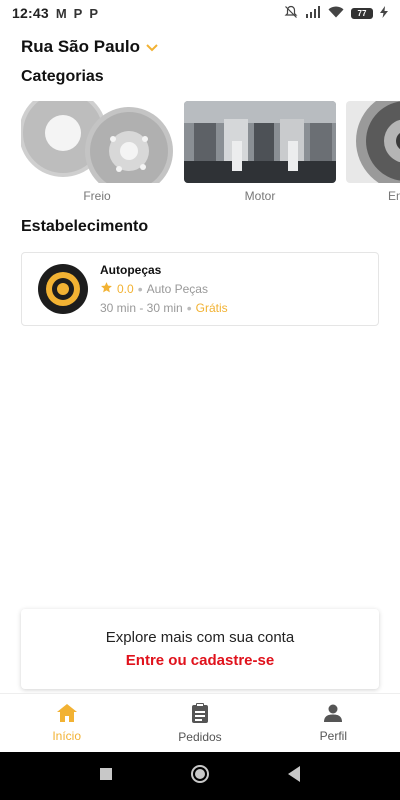 The height and width of the screenshot is (800, 400). I want to click on clipboard-icon, so click(200, 714).